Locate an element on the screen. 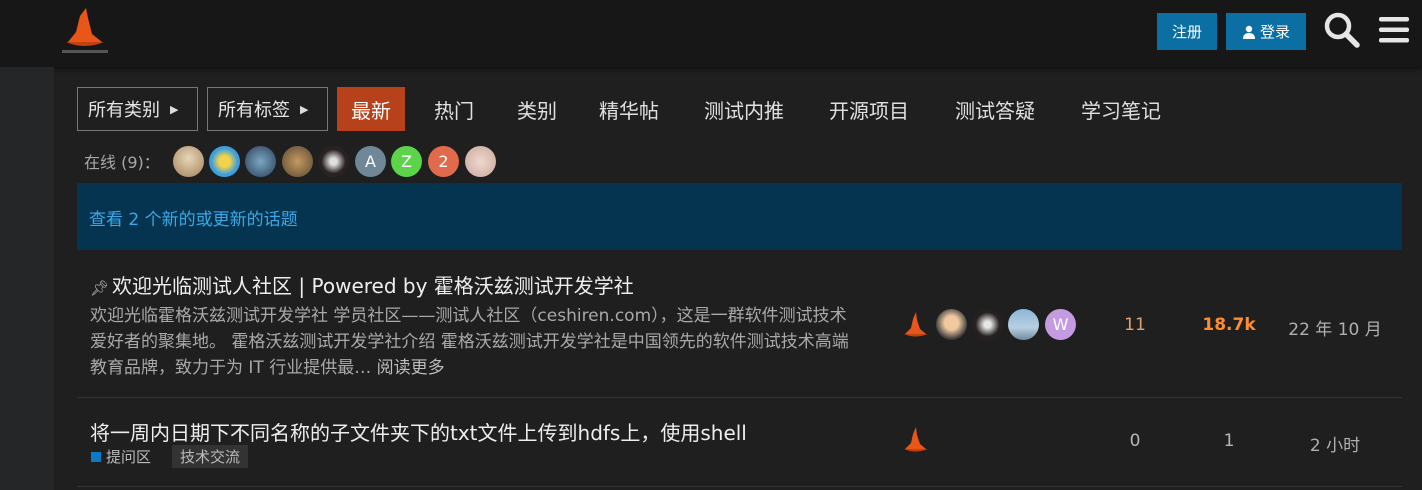 The height and width of the screenshot is (490, 1422). tab-notes: 学习笔记 is located at coordinates (1121, 109).